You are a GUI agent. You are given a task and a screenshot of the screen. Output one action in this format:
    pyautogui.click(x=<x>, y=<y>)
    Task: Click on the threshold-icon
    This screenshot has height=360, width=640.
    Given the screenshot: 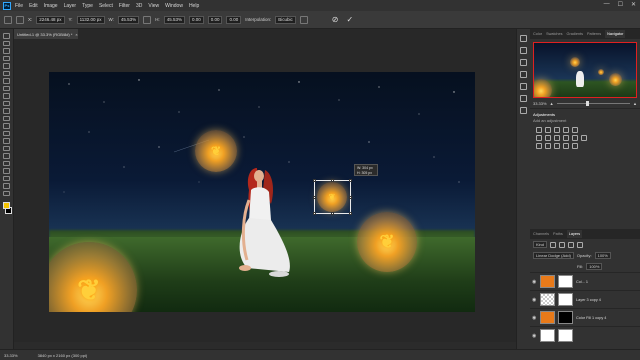 What is the action you would take?
    pyautogui.click(x=557, y=146)
    